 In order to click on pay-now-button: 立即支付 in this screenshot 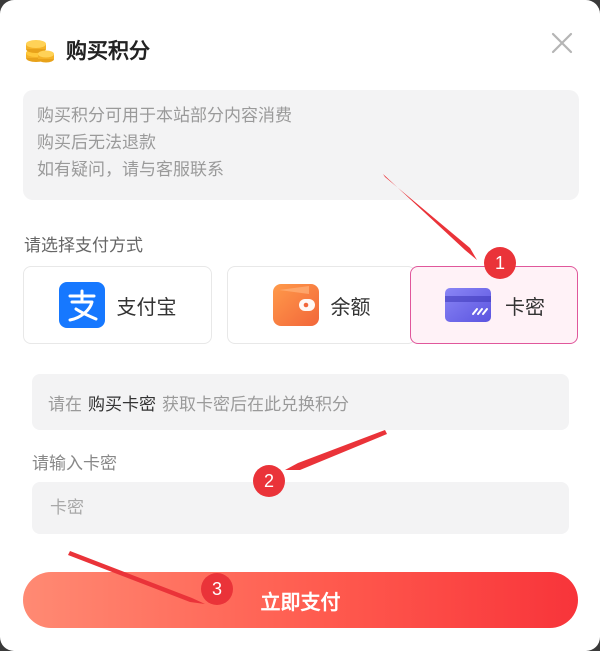, I will do `click(300, 600)`.